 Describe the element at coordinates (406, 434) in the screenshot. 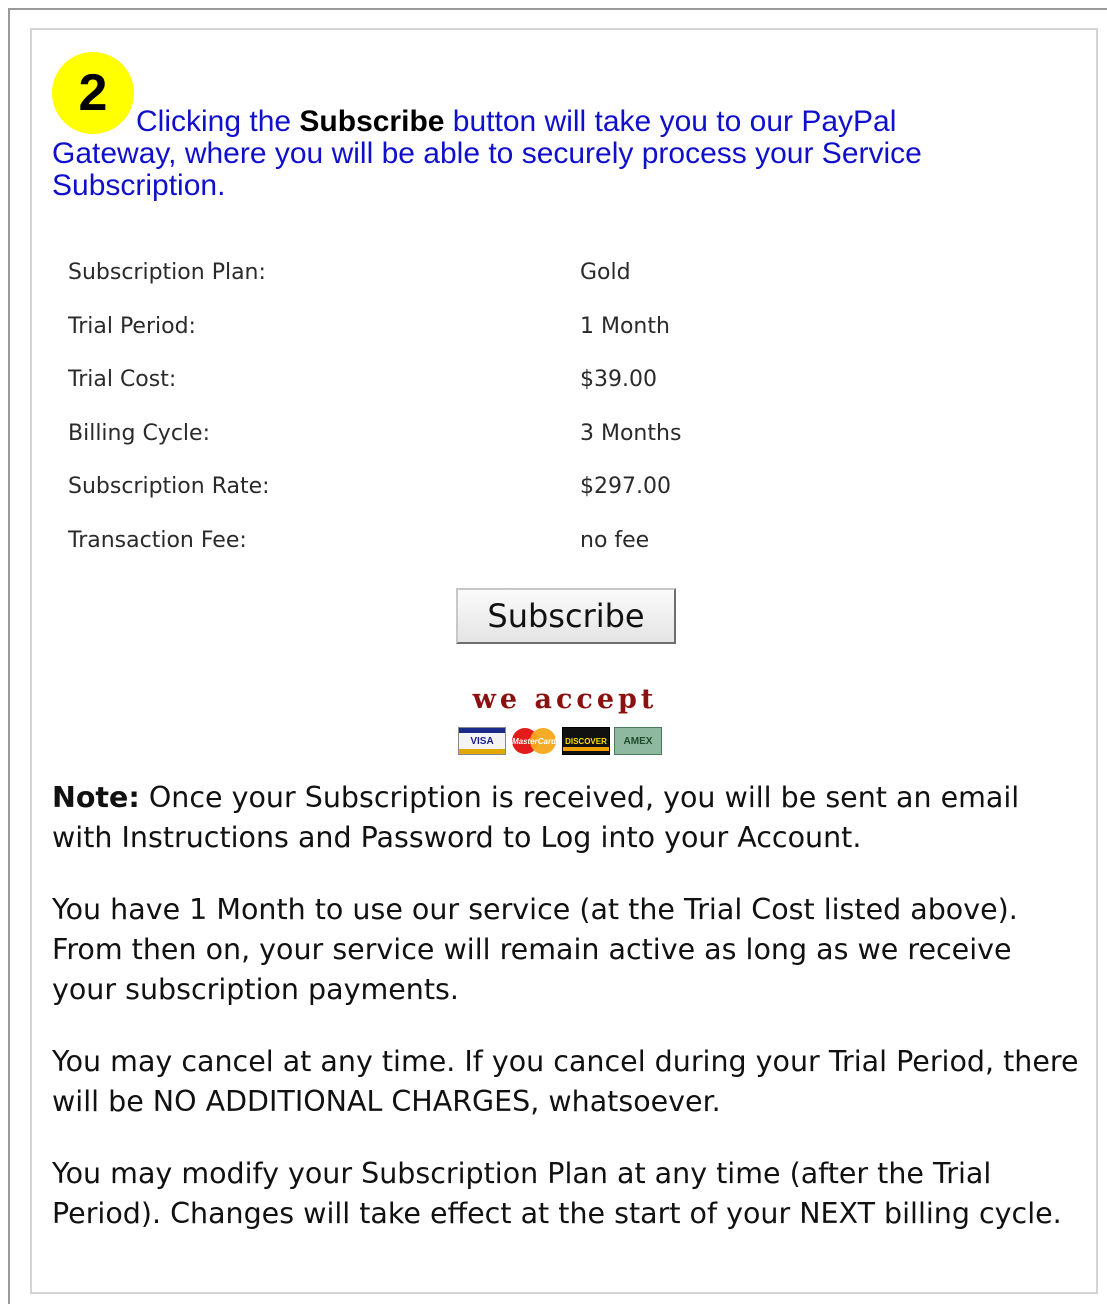

I see `table-row: Billing Cycle: 3 Months` at that location.